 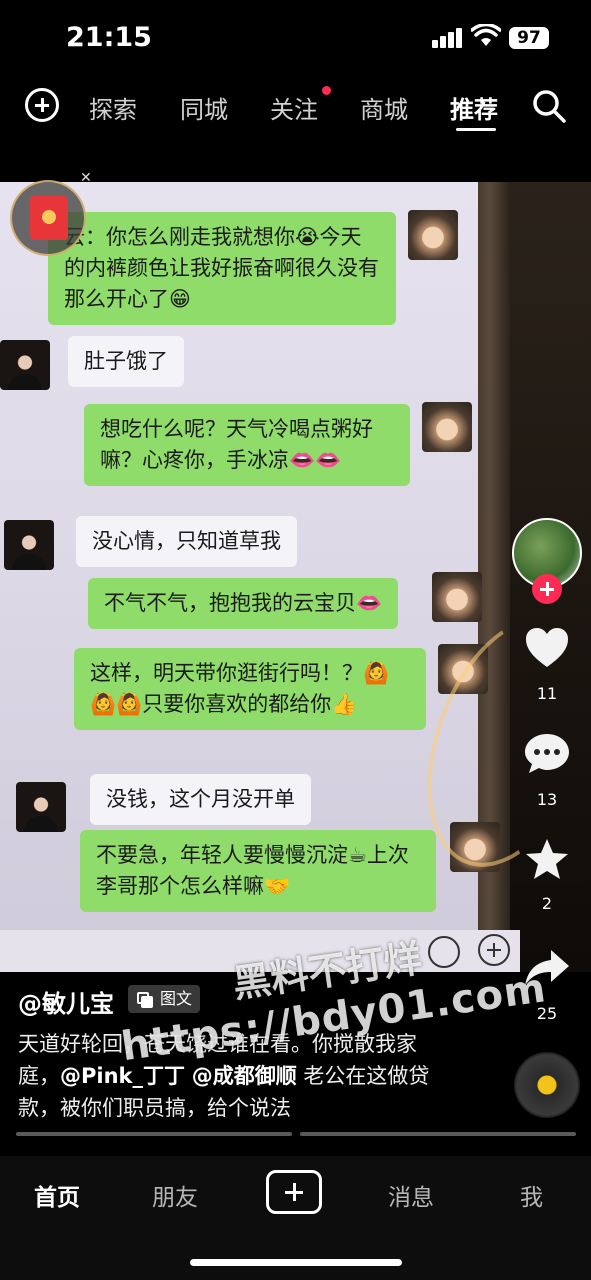 I want to click on nav-home: 首页, so click(x=57, y=1195).